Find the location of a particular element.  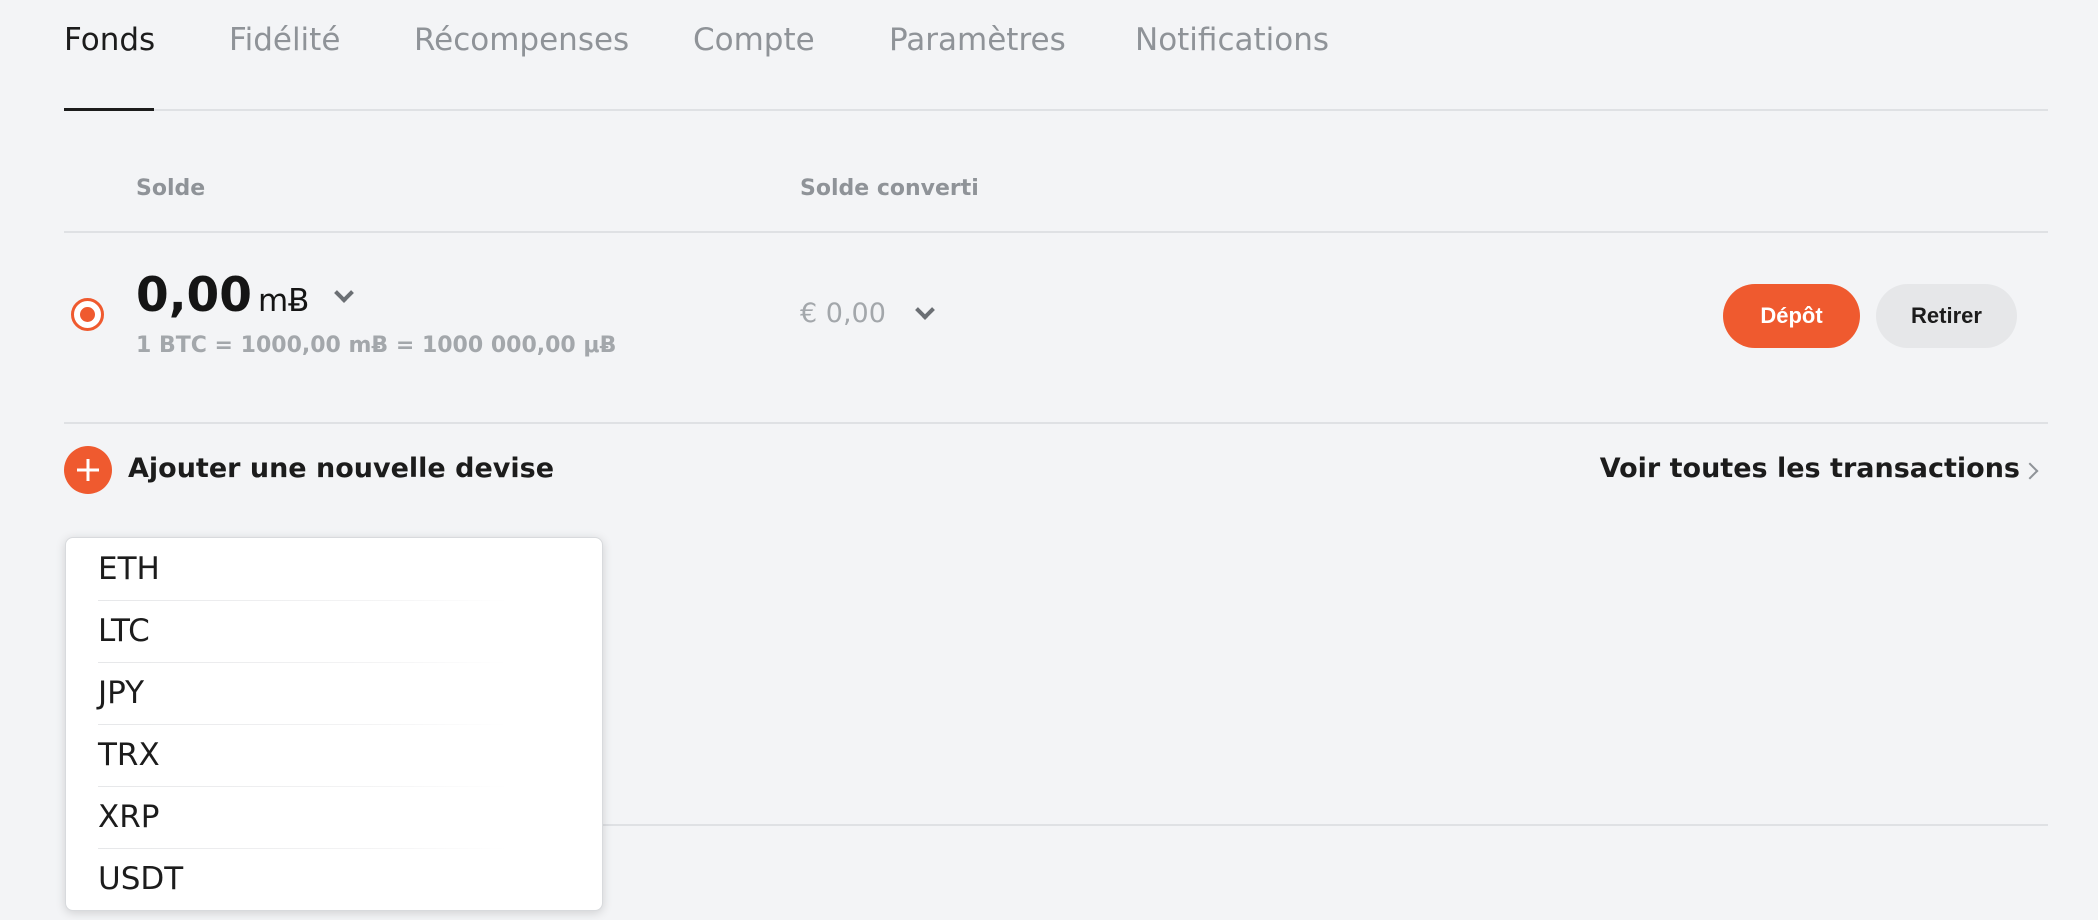

chevron-right-icon is located at coordinates (2030, 471).